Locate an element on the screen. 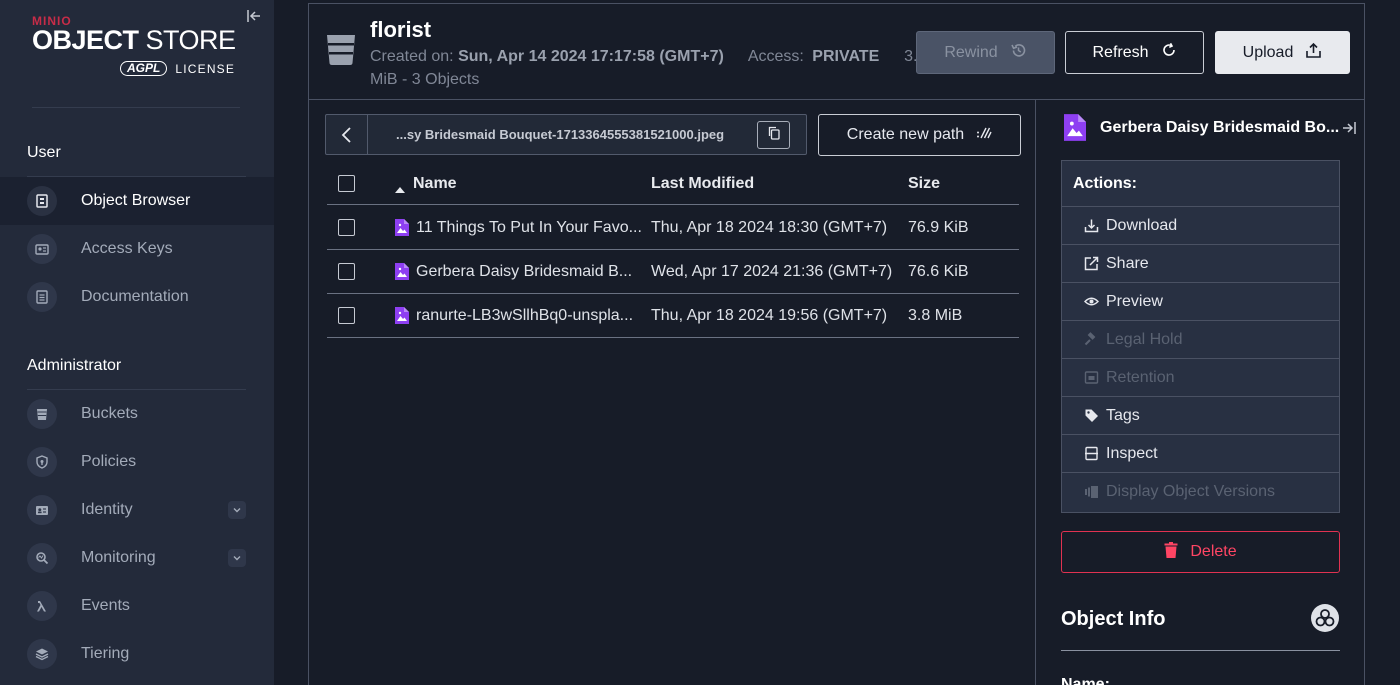 Image resolution: width=1400 pixels, height=685 pixels. access-value: PRIVATE is located at coordinates (846, 56).